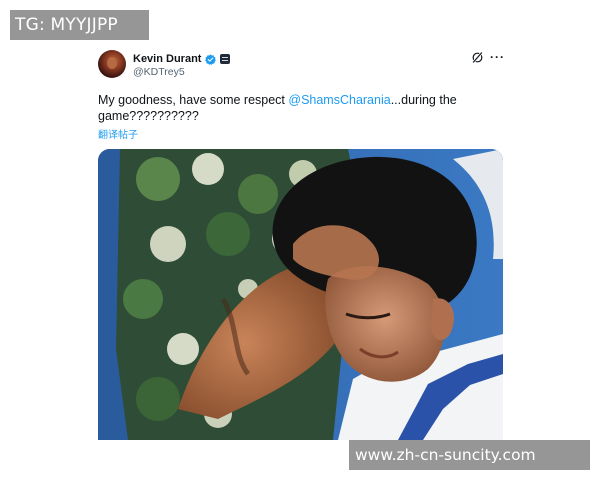  I want to click on avatar, so click(112, 64).